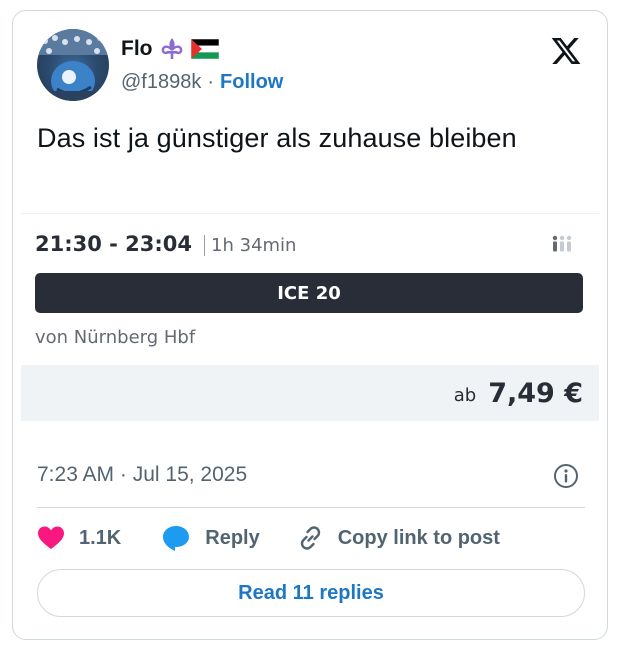 This screenshot has height=652, width=620. What do you see at coordinates (309, 293) in the screenshot?
I see `train-name-bar: ICE 20` at bounding box center [309, 293].